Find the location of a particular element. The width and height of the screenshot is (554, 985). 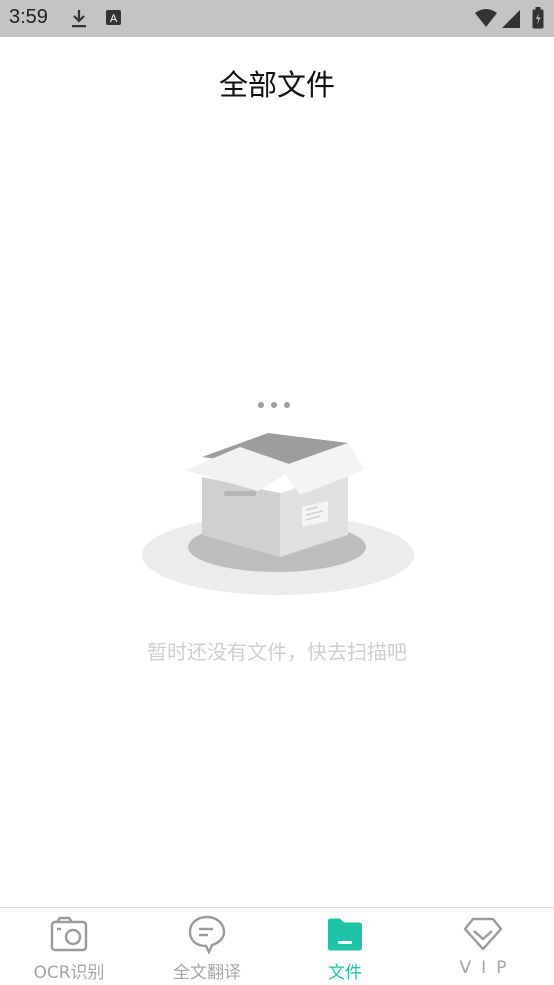

tab-files-label: 文件 is located at coordinates (345, 973).